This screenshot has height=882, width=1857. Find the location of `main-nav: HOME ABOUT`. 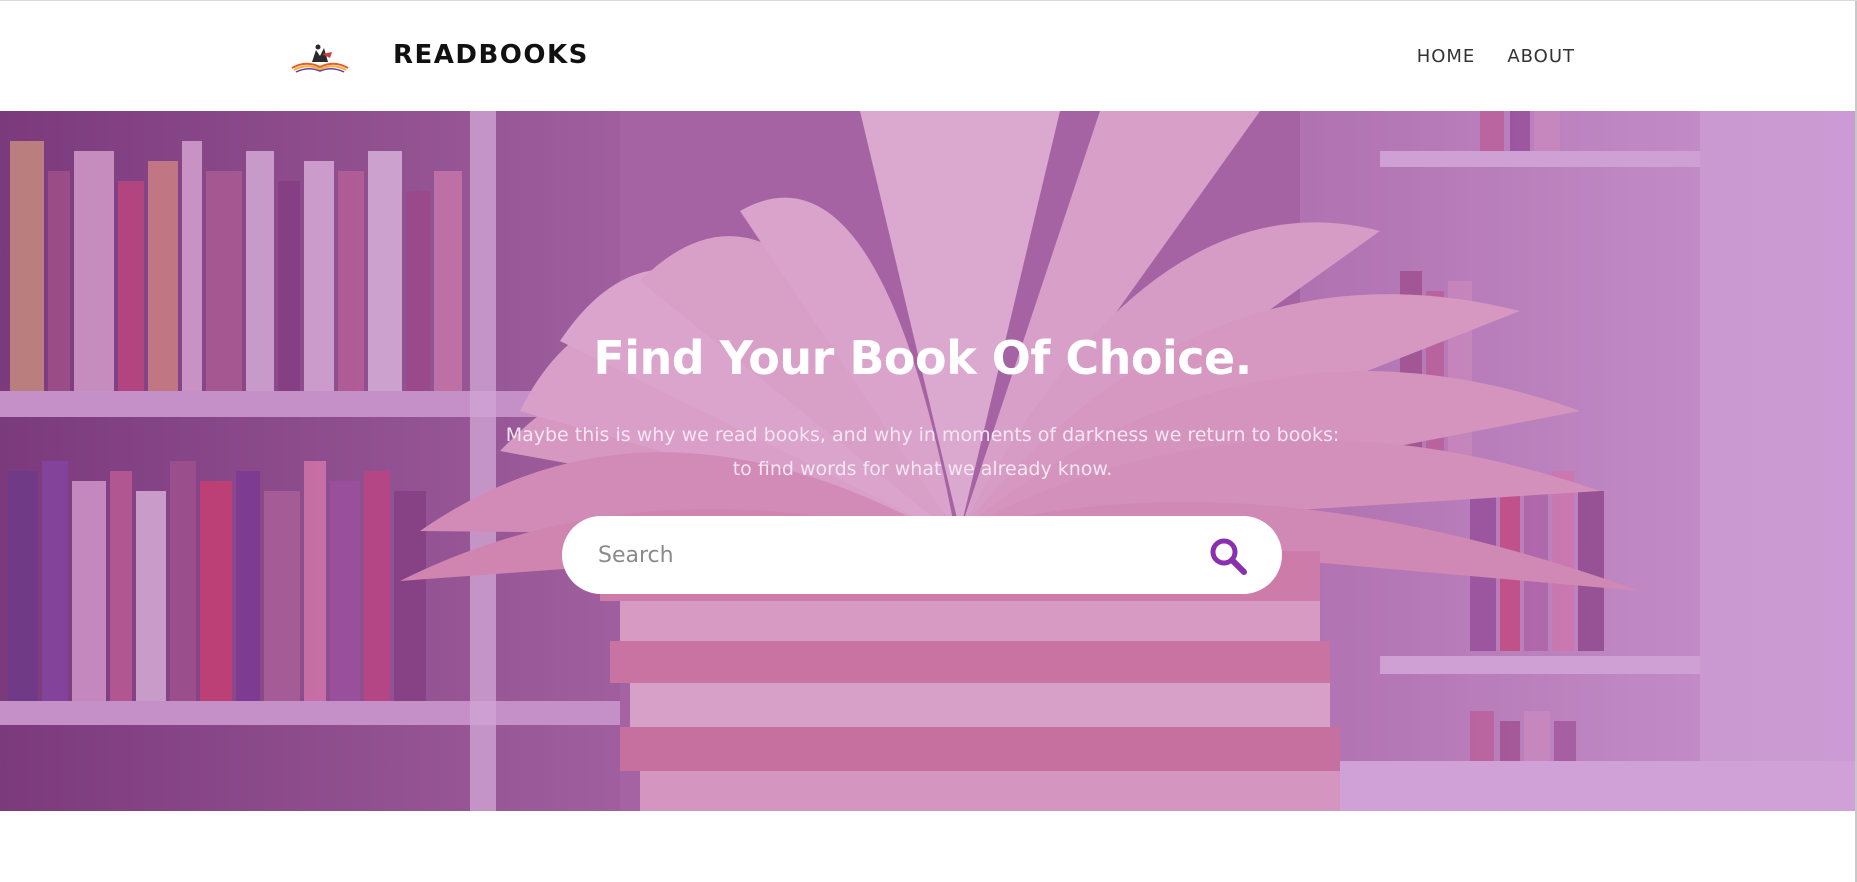

main-nav: HOME ABOUT is located at coordinates (1496, 56).